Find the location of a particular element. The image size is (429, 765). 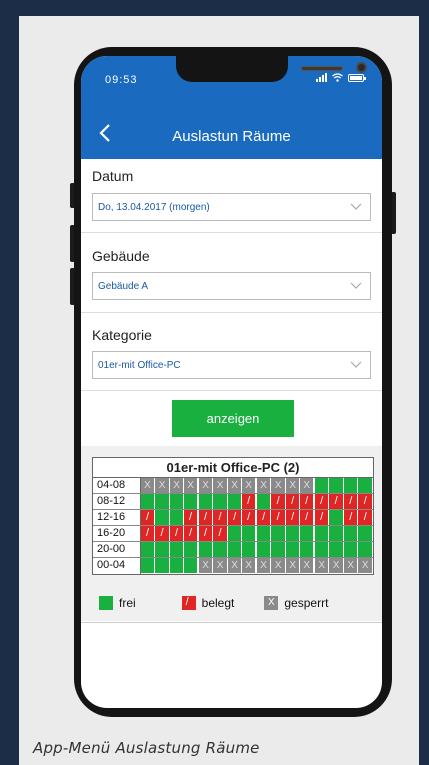

occupancy-row: 16-20 is located at coordinates (233, 534).